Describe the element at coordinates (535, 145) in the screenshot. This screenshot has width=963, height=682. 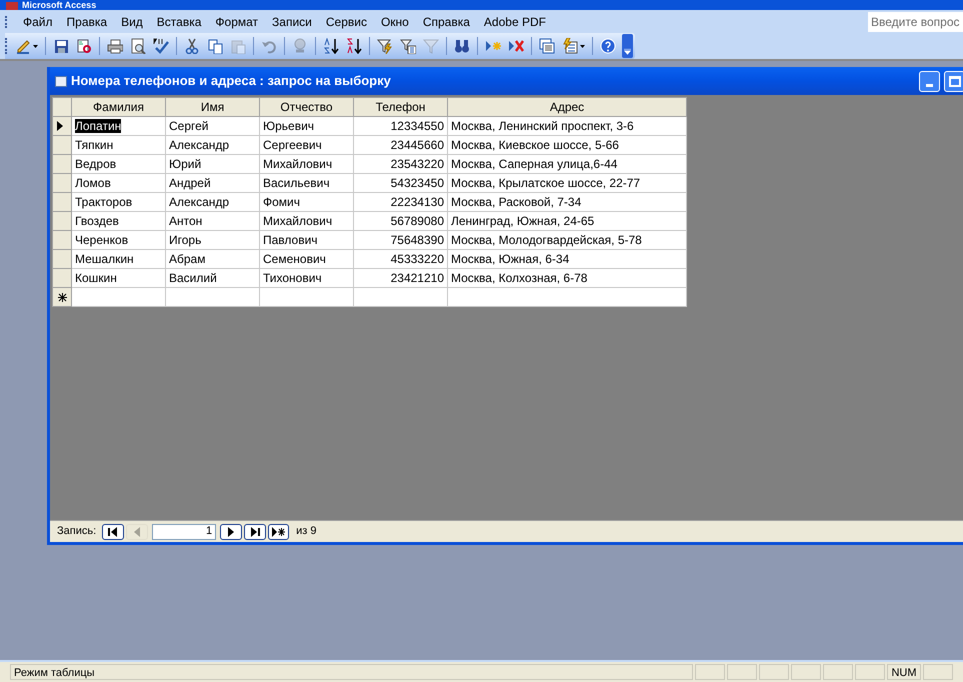
I see `table-cell: Москва, Киевское шоссе, 5-66` at that location.